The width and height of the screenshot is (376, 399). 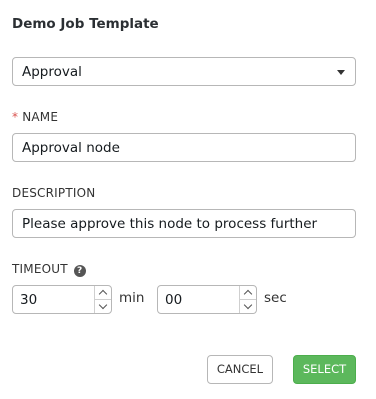 What do you see at coordinates (132, 298) in the screenshot?
I see `minutes-unit-label: min` at bounding box center [132, 298].